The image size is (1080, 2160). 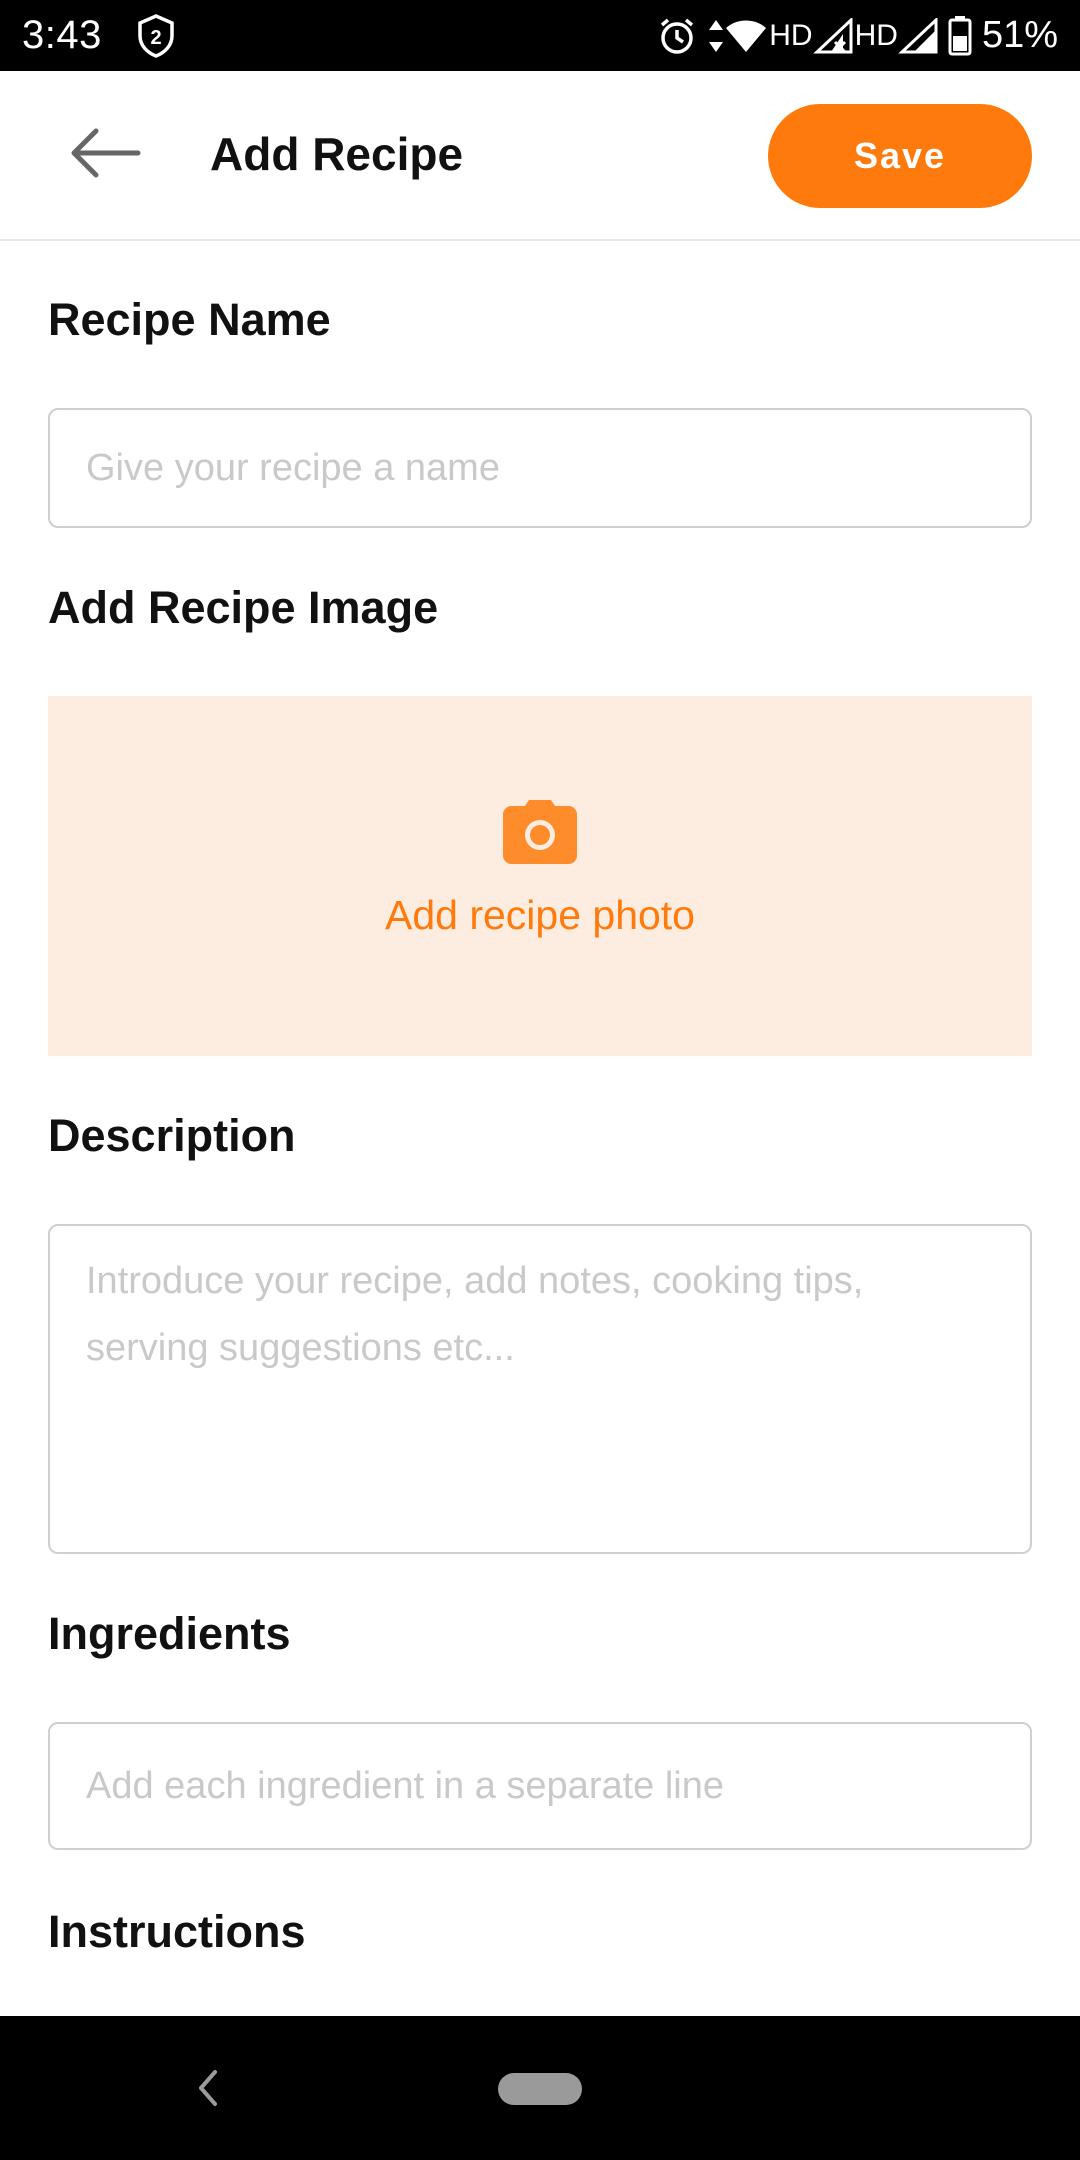 What do you see at coordinates (189, 319) in the screenshot?
I see `recipe-name-label: Recipe Name` at bounding box center [189, 319].